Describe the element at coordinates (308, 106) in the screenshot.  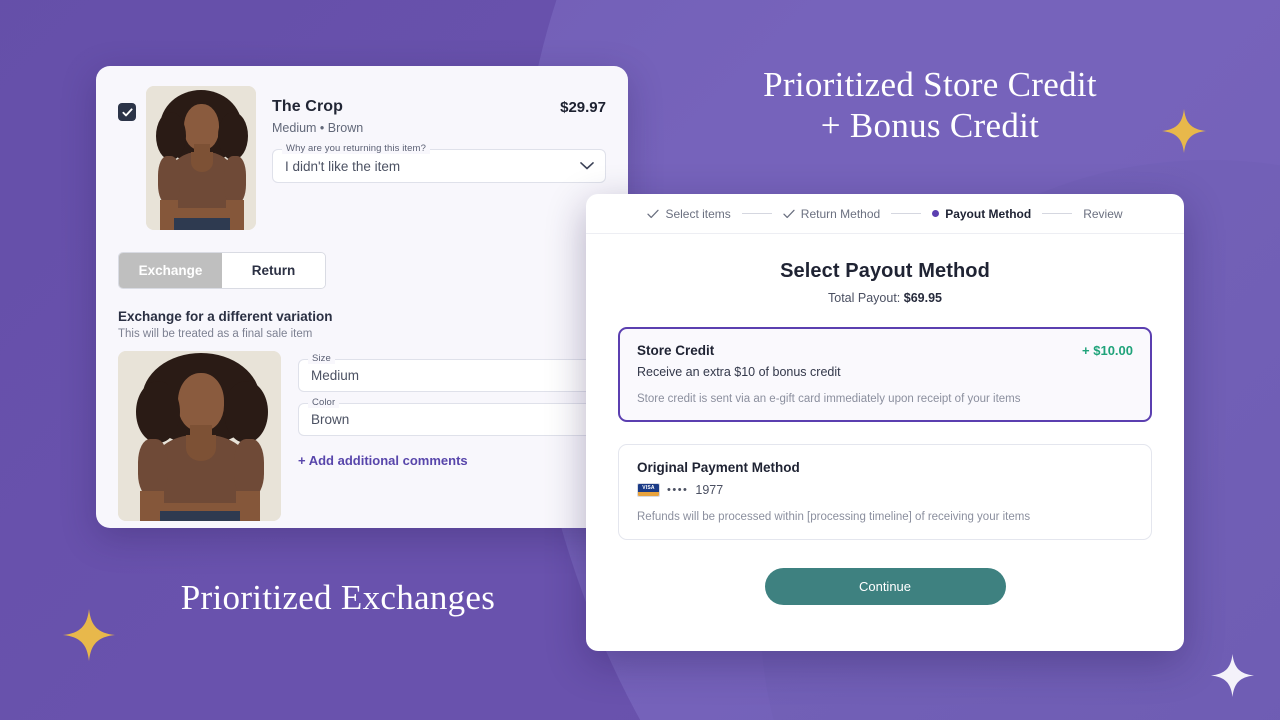
I see `item-title: The Crop` at that location.